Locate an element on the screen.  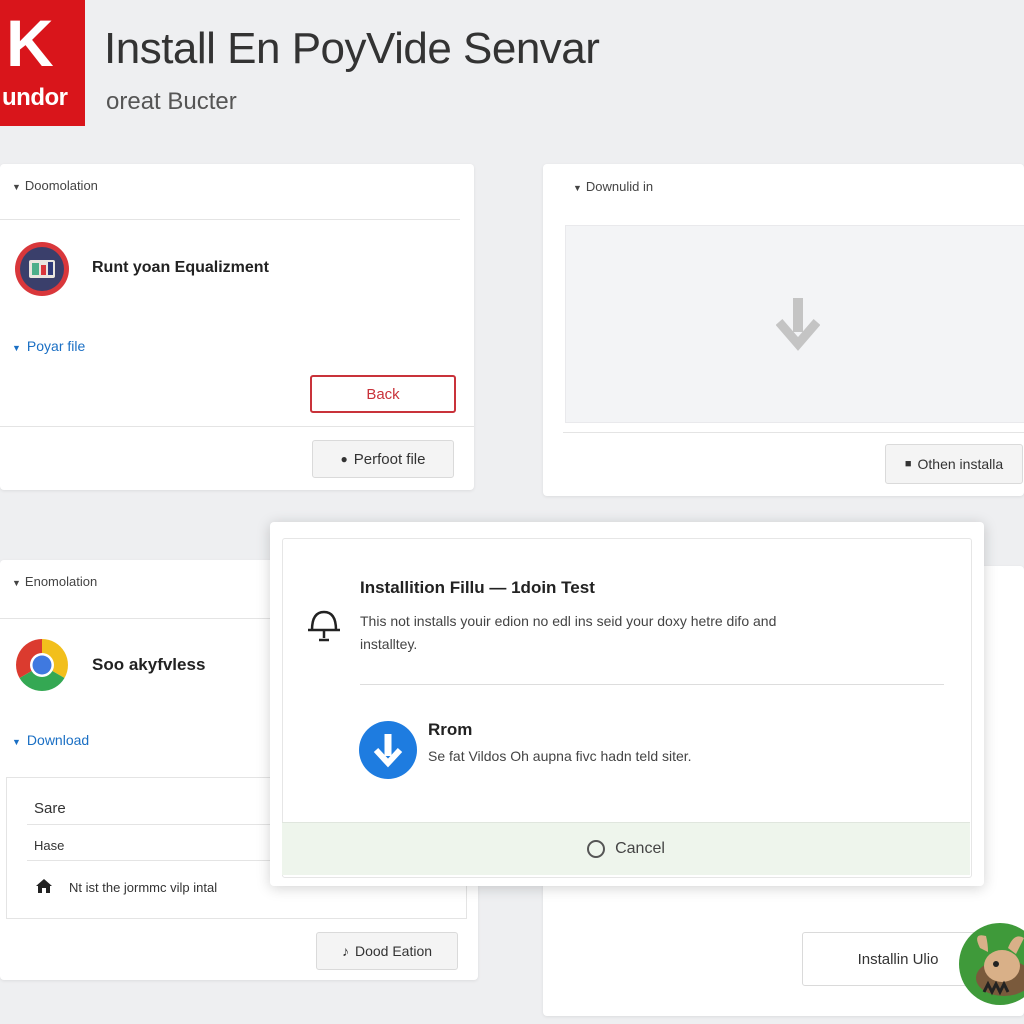
home-icon is located at coordinates (44, 888).